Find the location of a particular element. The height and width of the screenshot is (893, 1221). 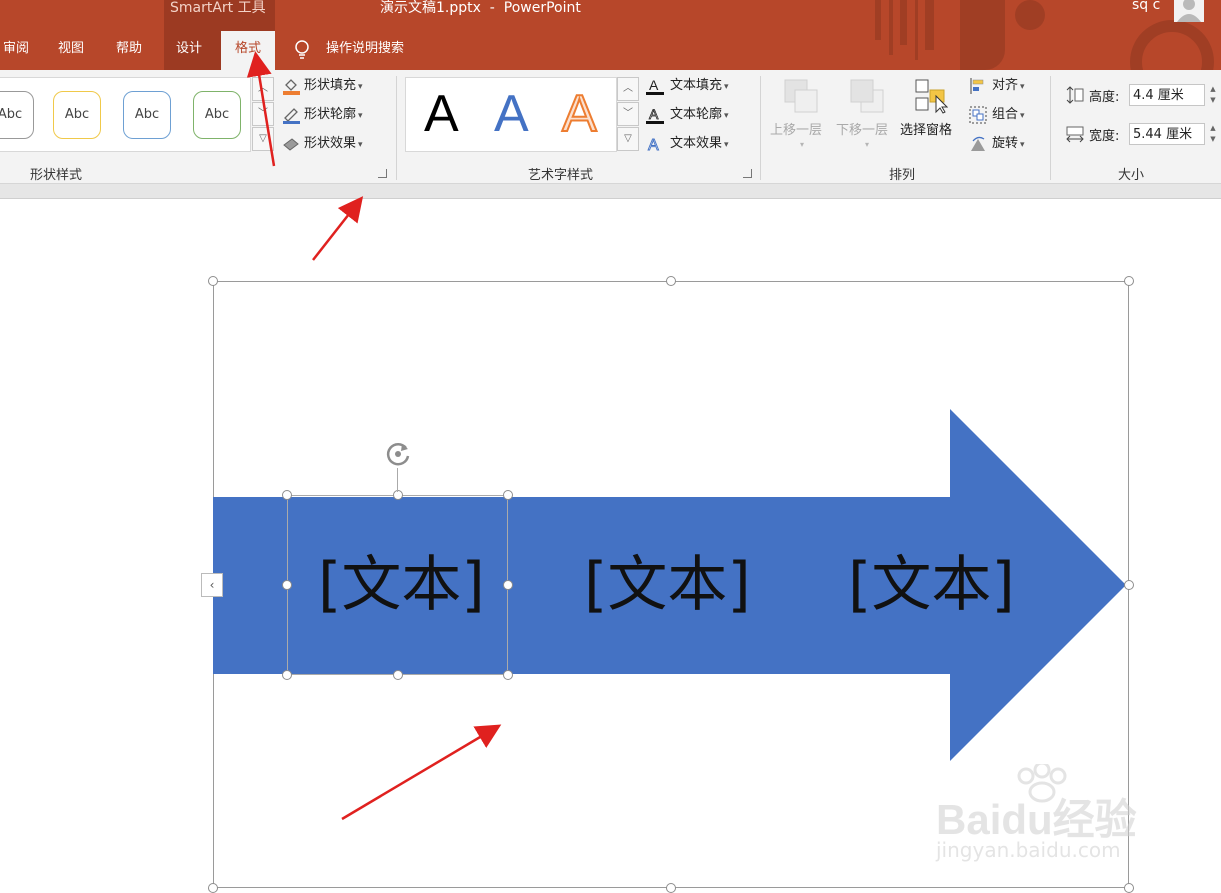

watermark-url: jingyan.baidu.com is located at coordinates (1028, 850).